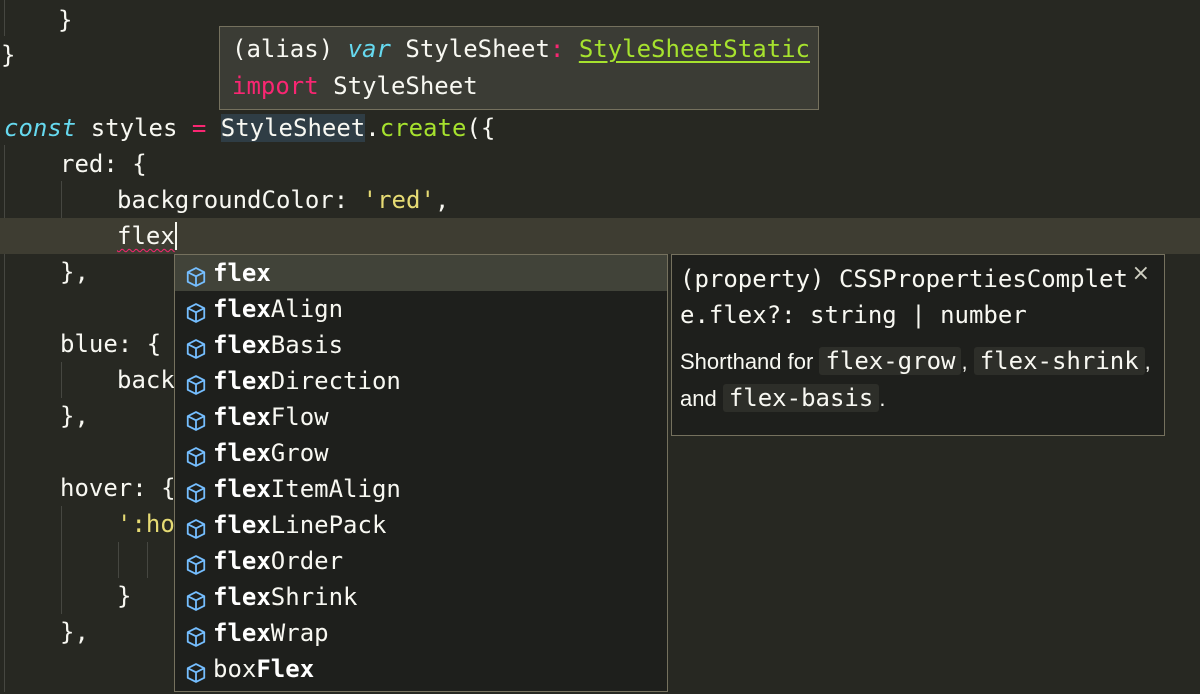  What do you see at coordinates (600, 236) in the screenshot?
I see `current-line: flex` at bounding box center [600, 236].